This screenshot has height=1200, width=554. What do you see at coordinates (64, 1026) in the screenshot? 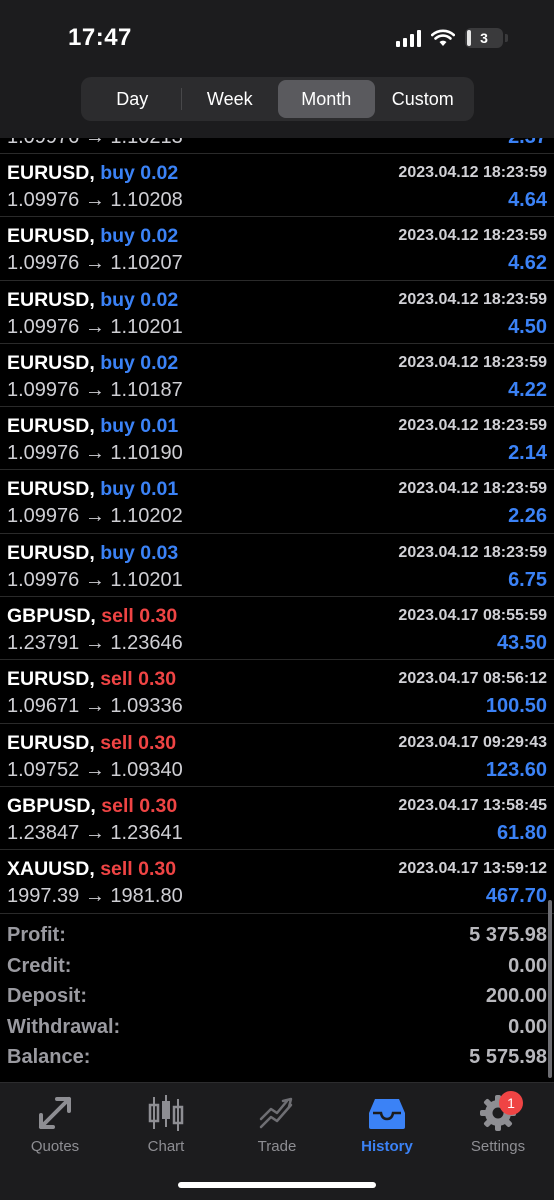
I see `summary-label: Withdrawal:` at bounding box center [64, 1026].